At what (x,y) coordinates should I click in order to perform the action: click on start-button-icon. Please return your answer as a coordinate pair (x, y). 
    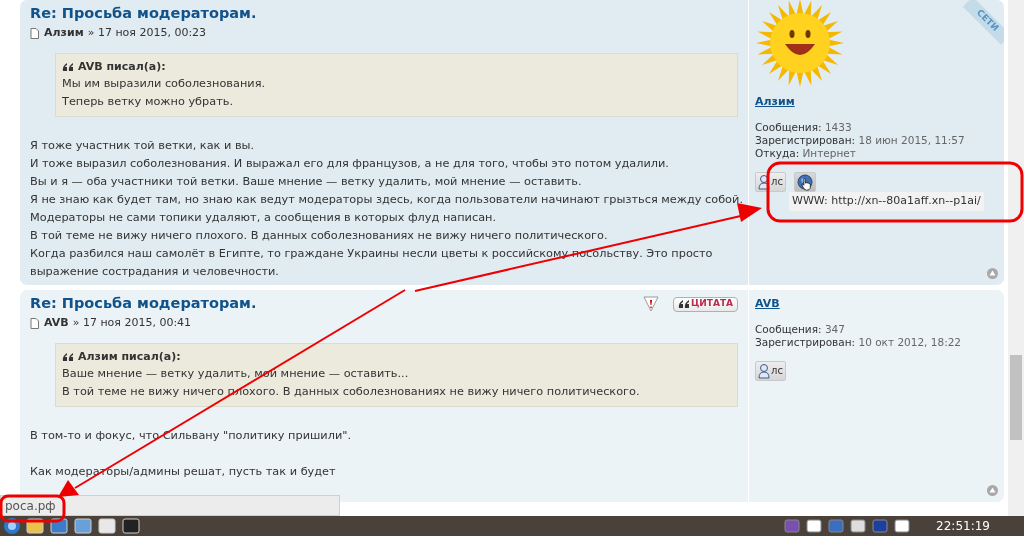
    Looking at the image, I should click on (12, 526).